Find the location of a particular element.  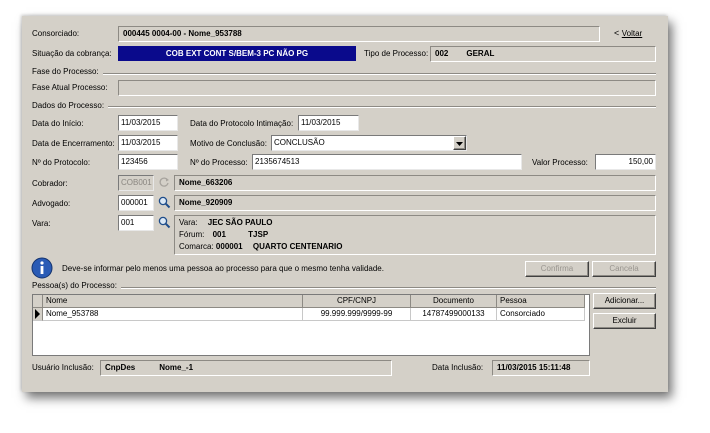

vara-value: JEC SÃO PAULO is located at coordinates (240, 222).